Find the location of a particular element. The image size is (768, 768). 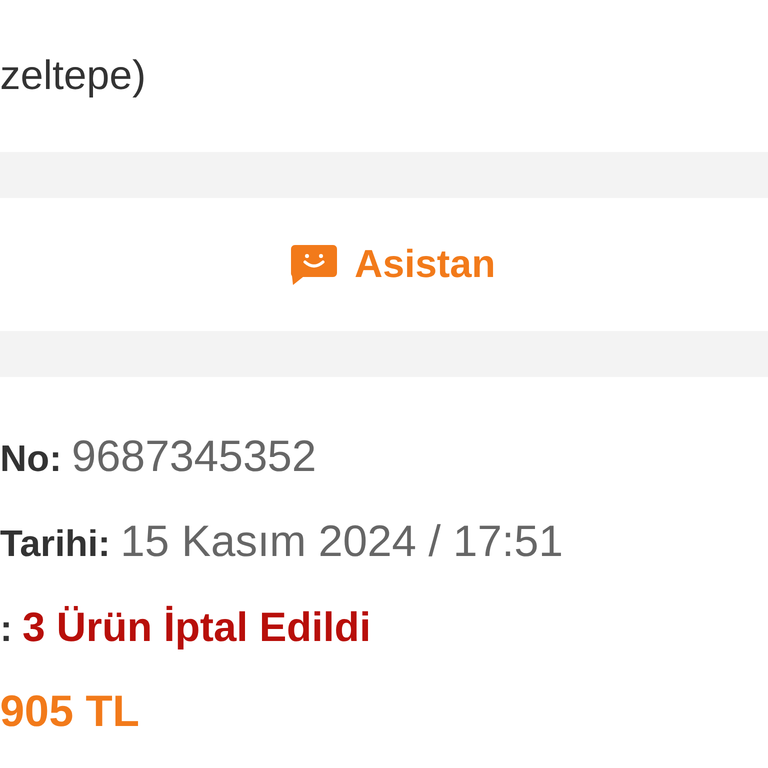

detail-label: : is located at coordinates (6, 629).